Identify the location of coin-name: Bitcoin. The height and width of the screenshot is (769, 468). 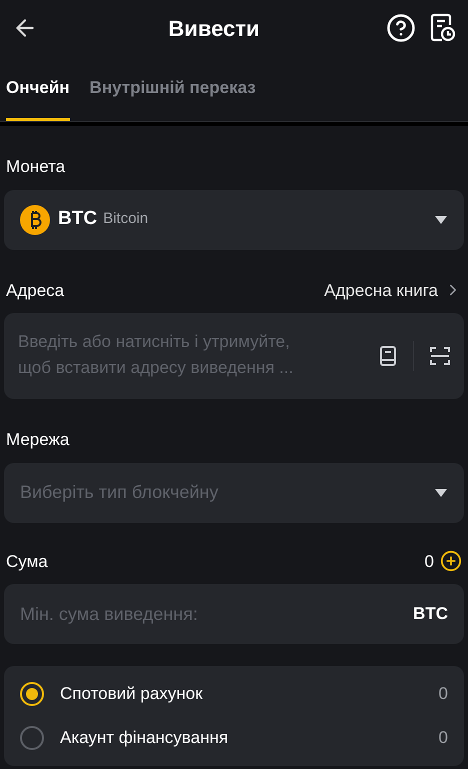
(125, 219).